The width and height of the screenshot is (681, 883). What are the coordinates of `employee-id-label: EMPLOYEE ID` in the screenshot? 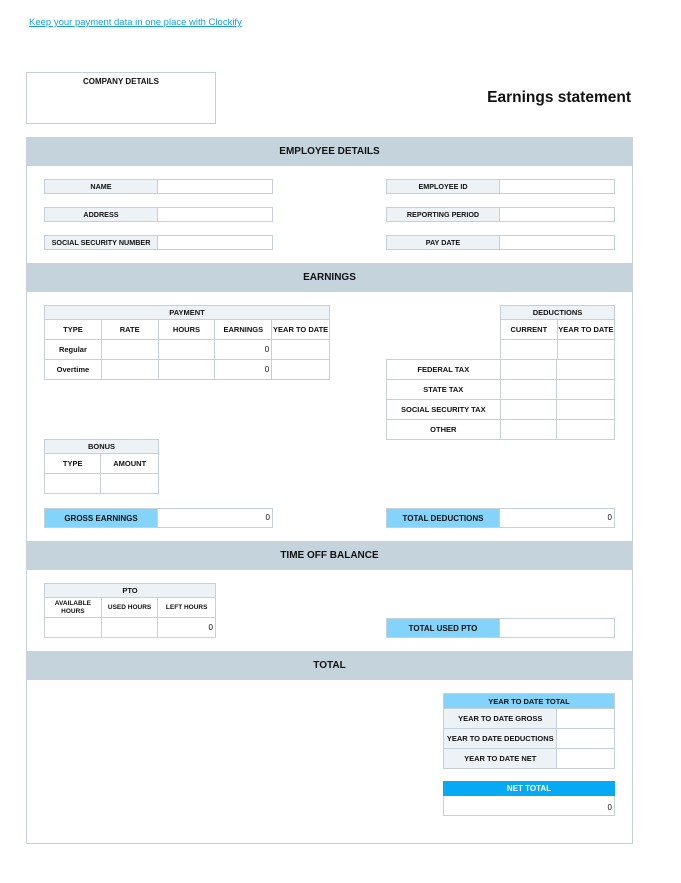 It's located at (443, 186).